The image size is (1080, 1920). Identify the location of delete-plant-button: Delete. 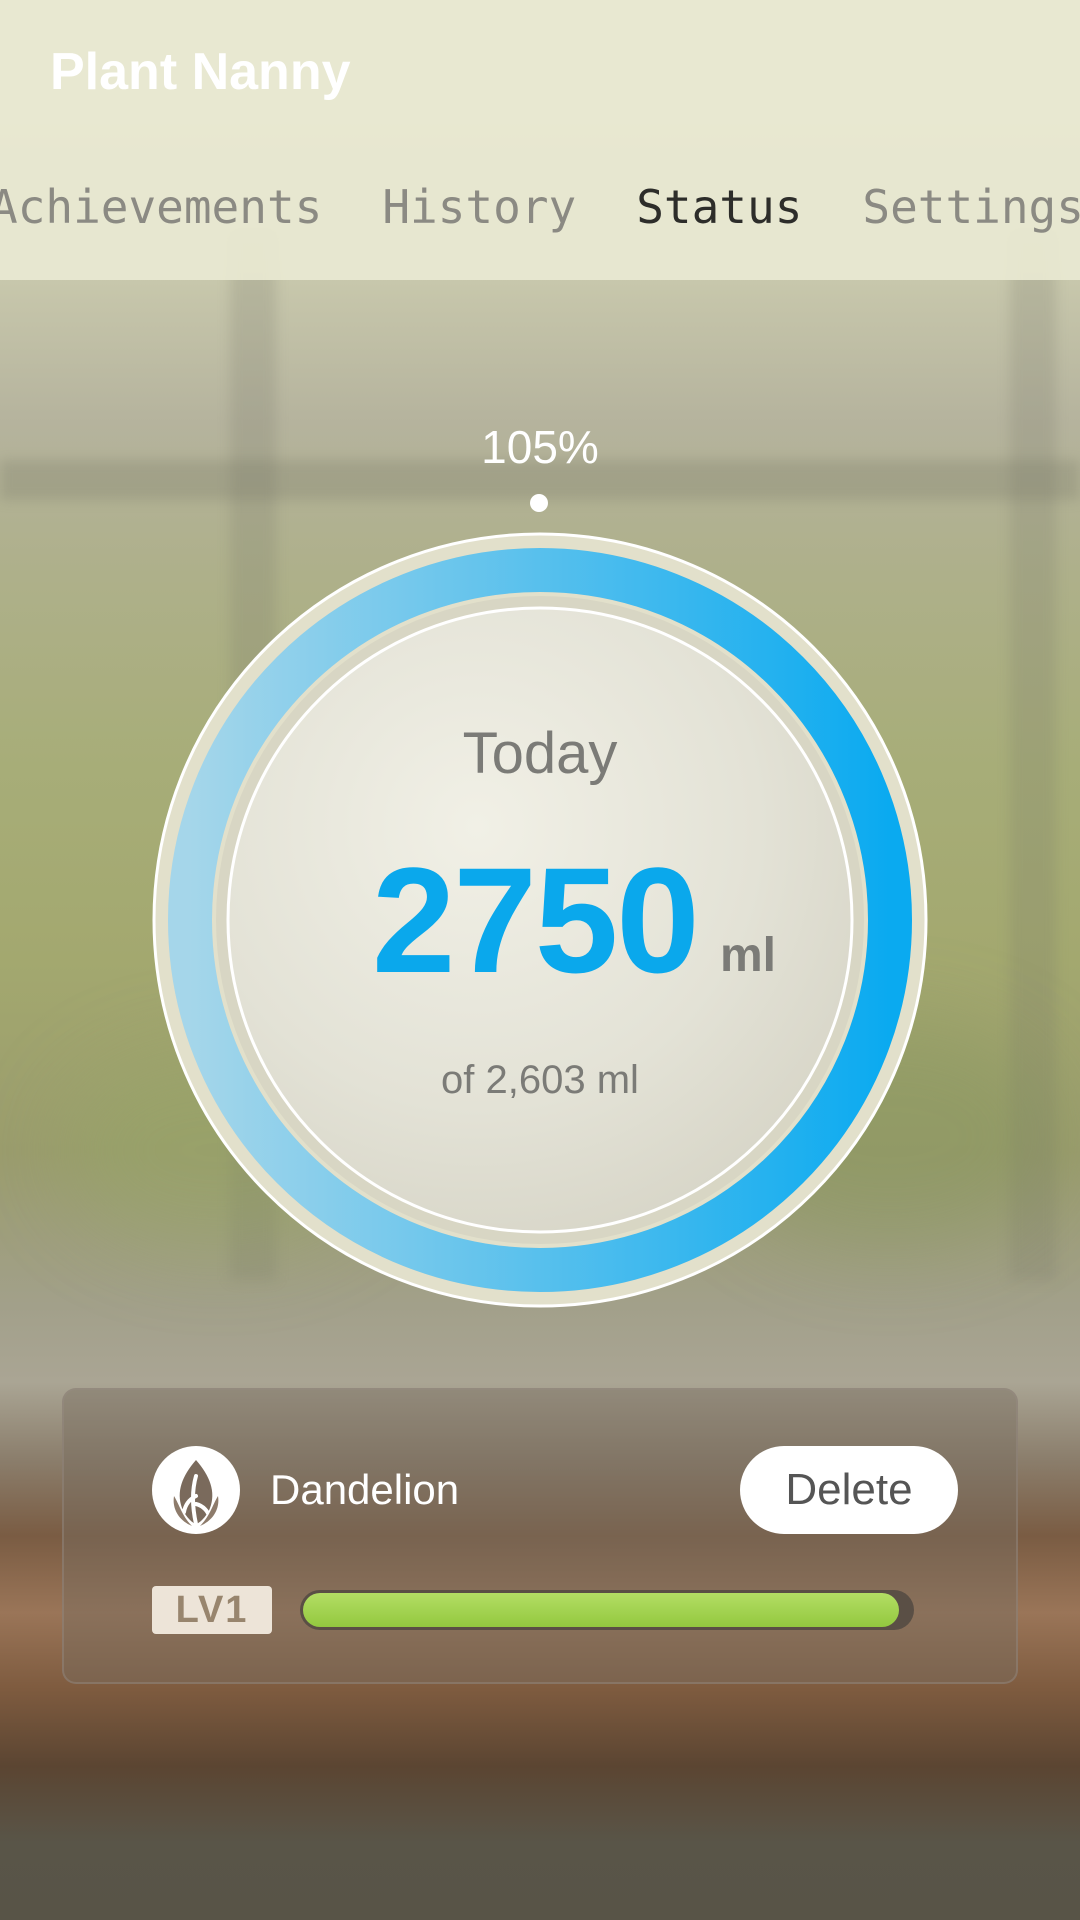
(849, 1490).